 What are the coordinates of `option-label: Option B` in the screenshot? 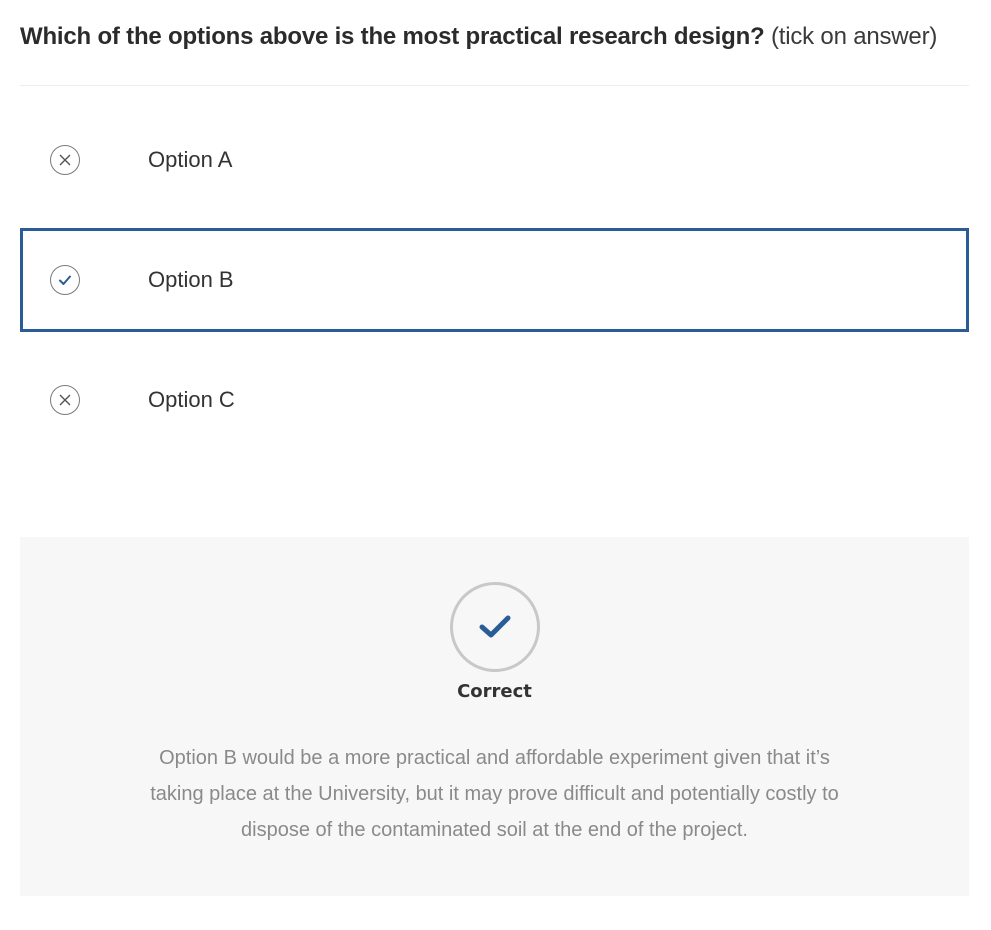 It's located at (191, 279).